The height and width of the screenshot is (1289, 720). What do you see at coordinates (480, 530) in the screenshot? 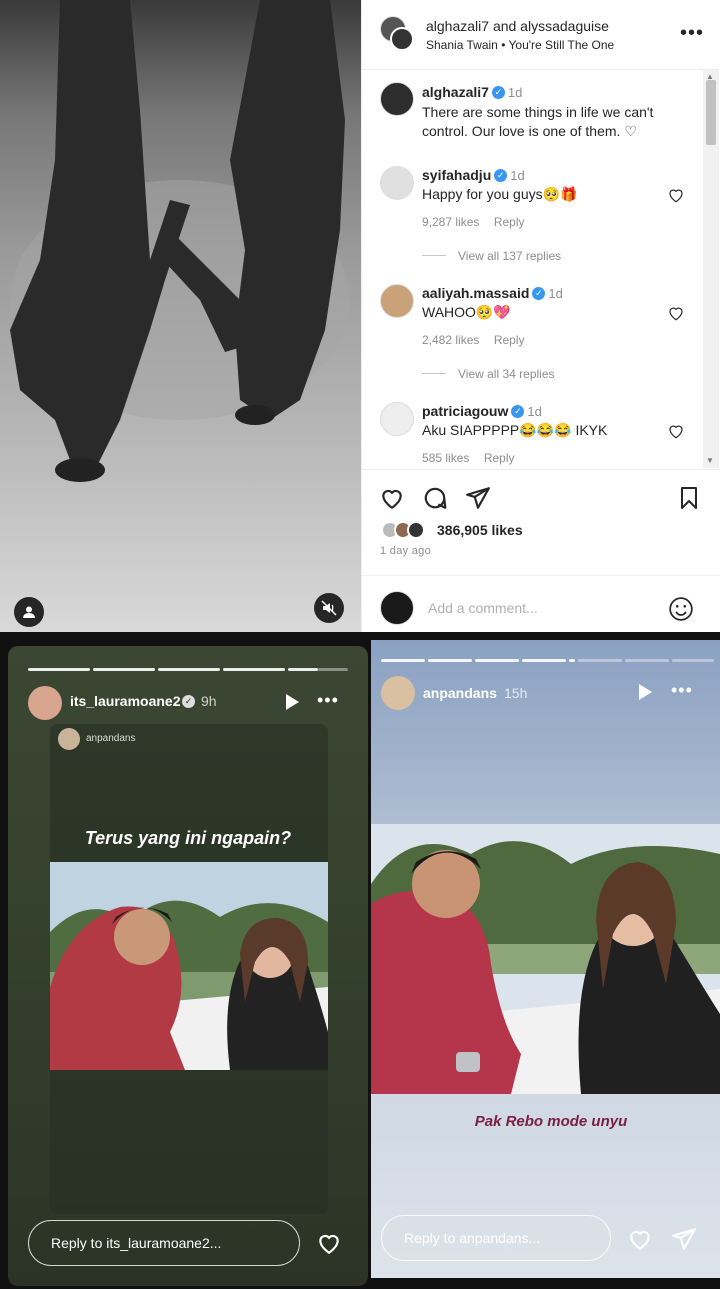
I see `likes-count: 386,905 likes` at bounding box center [480, 530].